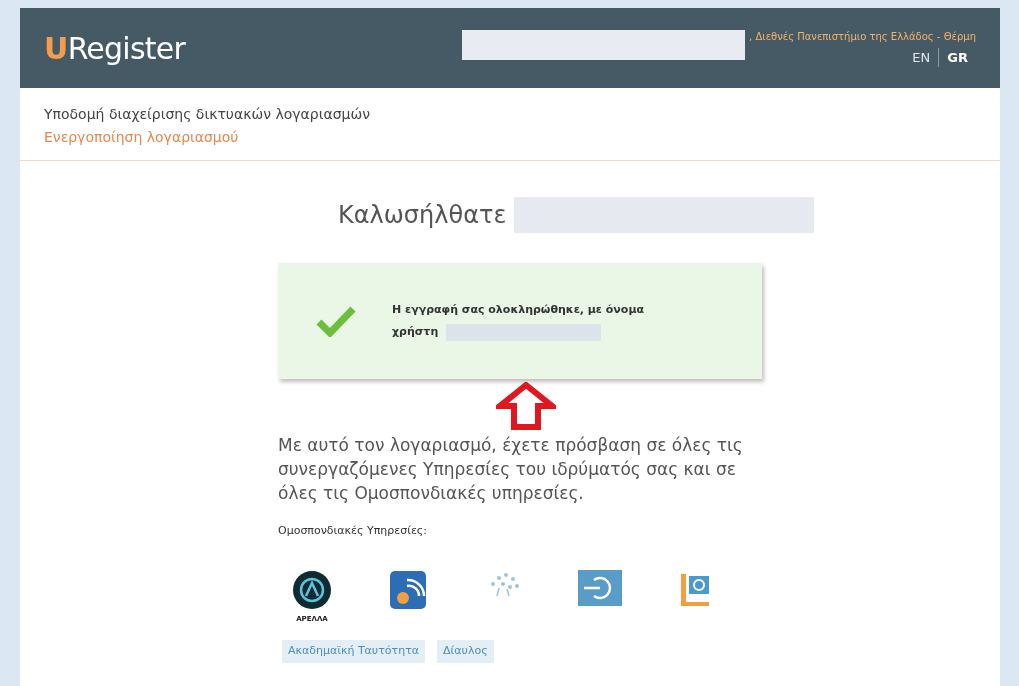  I want to click on language-link: GR, so click(957, 57).